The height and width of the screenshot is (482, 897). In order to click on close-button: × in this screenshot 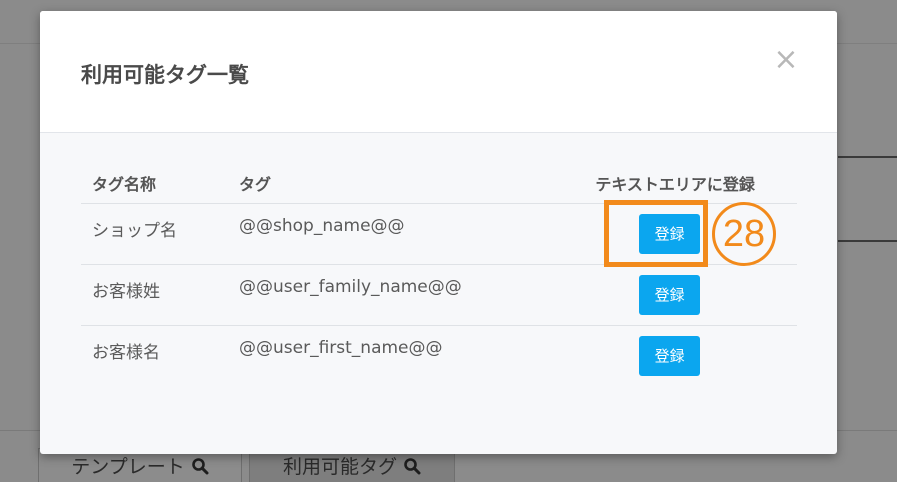, I will do `click(786, 59)`.